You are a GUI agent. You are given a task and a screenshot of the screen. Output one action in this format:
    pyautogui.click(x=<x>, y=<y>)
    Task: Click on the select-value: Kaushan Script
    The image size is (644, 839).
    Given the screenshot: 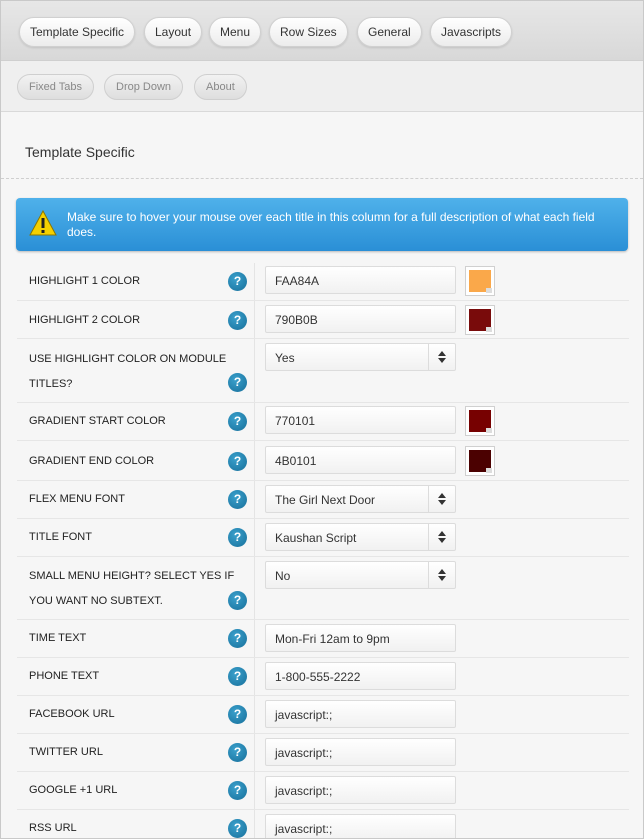 What is the action you would take?
    pyautogui.click(x=316, y=538)
    